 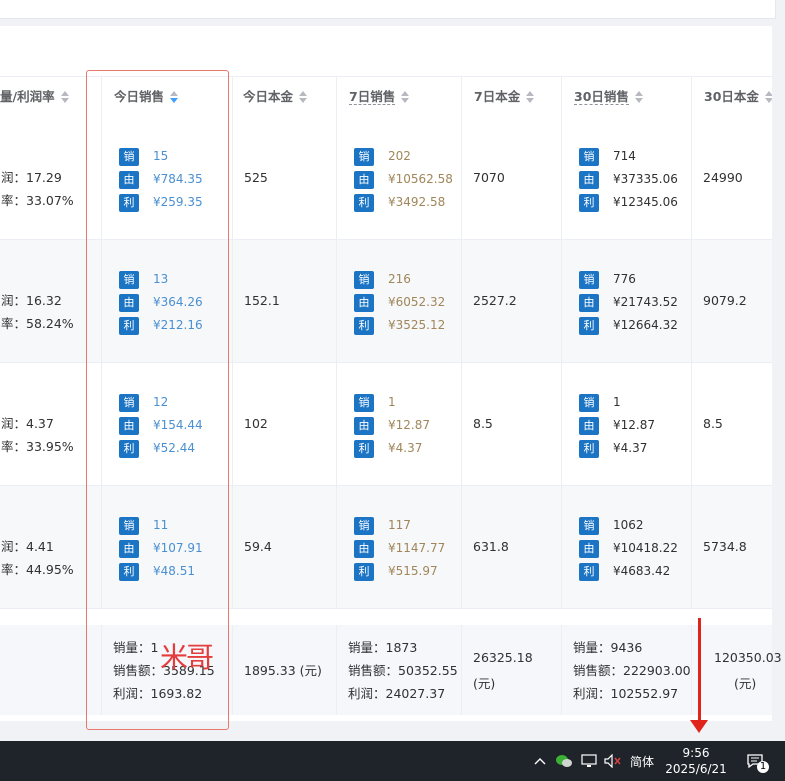 What do you see at coordinates (627, 178) in the screenshot?
I see `30d-sales-cell: 销 714 由 ¥37335.06 利 ¥12345.06` at bounding box center [627, 178].